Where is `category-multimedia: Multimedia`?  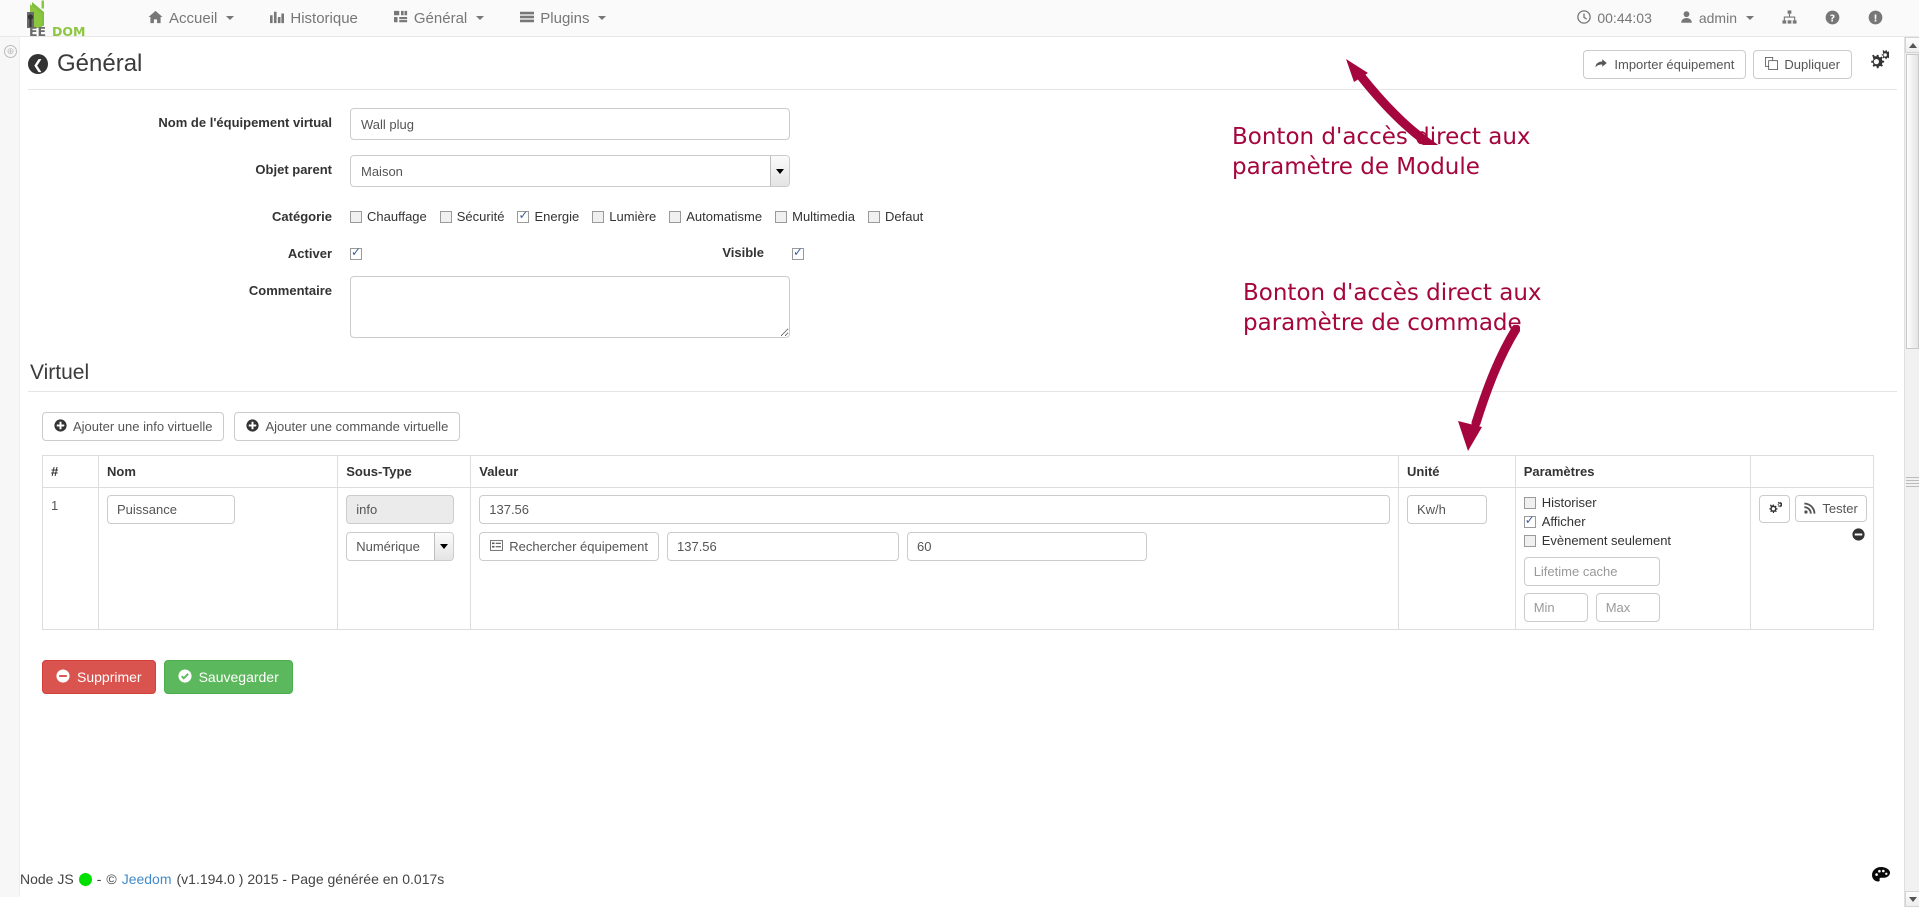
category-multimedia: Multimedia is located at coordinates (815, 216).